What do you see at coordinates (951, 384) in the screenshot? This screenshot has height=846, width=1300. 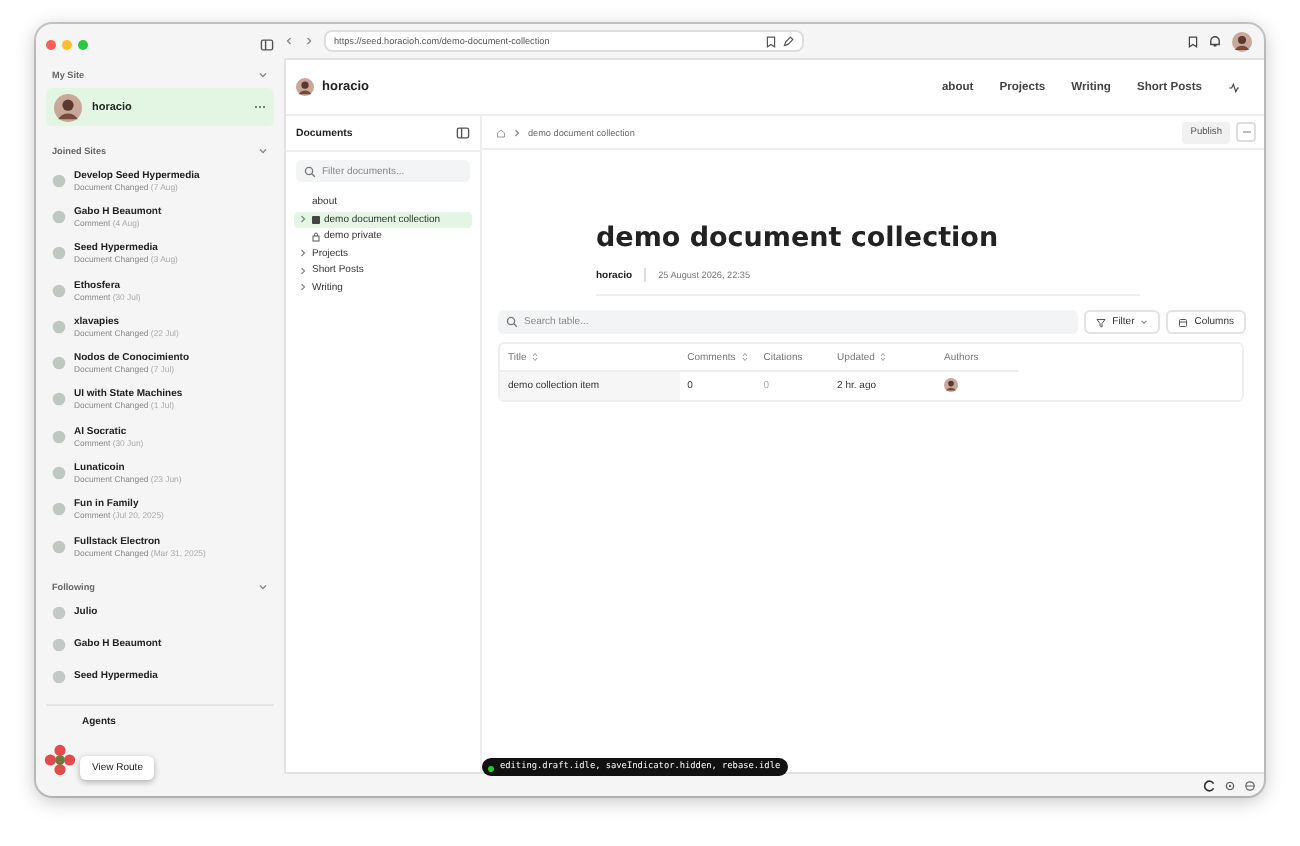 I see `author-avatar` at bounding box center [951, 384].